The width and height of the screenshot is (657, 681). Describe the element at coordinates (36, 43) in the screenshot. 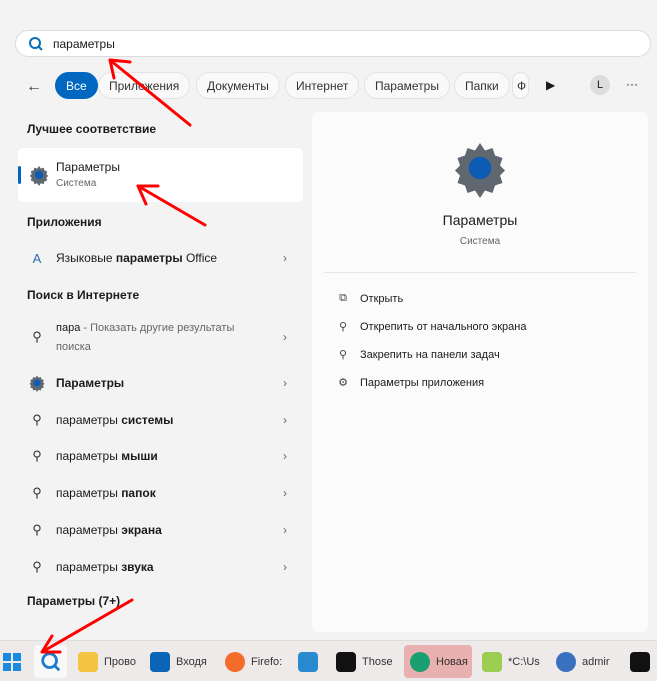

I see `search-icon` at that location.